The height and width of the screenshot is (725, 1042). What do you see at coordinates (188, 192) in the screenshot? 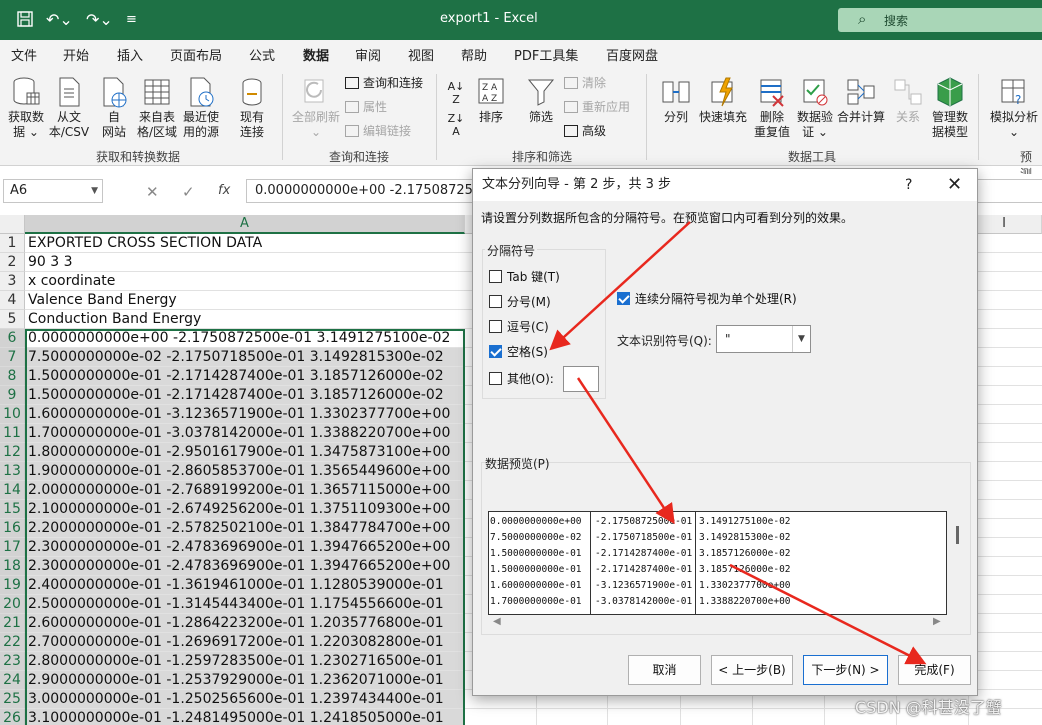
I see `confirm-entry-icon: ✓` at bounding box center [188, 192].